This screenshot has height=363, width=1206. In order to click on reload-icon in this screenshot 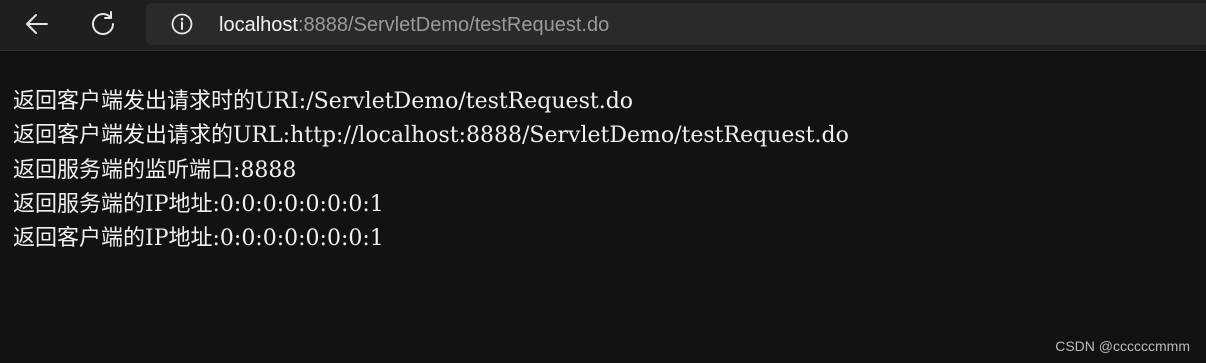, I will do `click(103, 23)`.